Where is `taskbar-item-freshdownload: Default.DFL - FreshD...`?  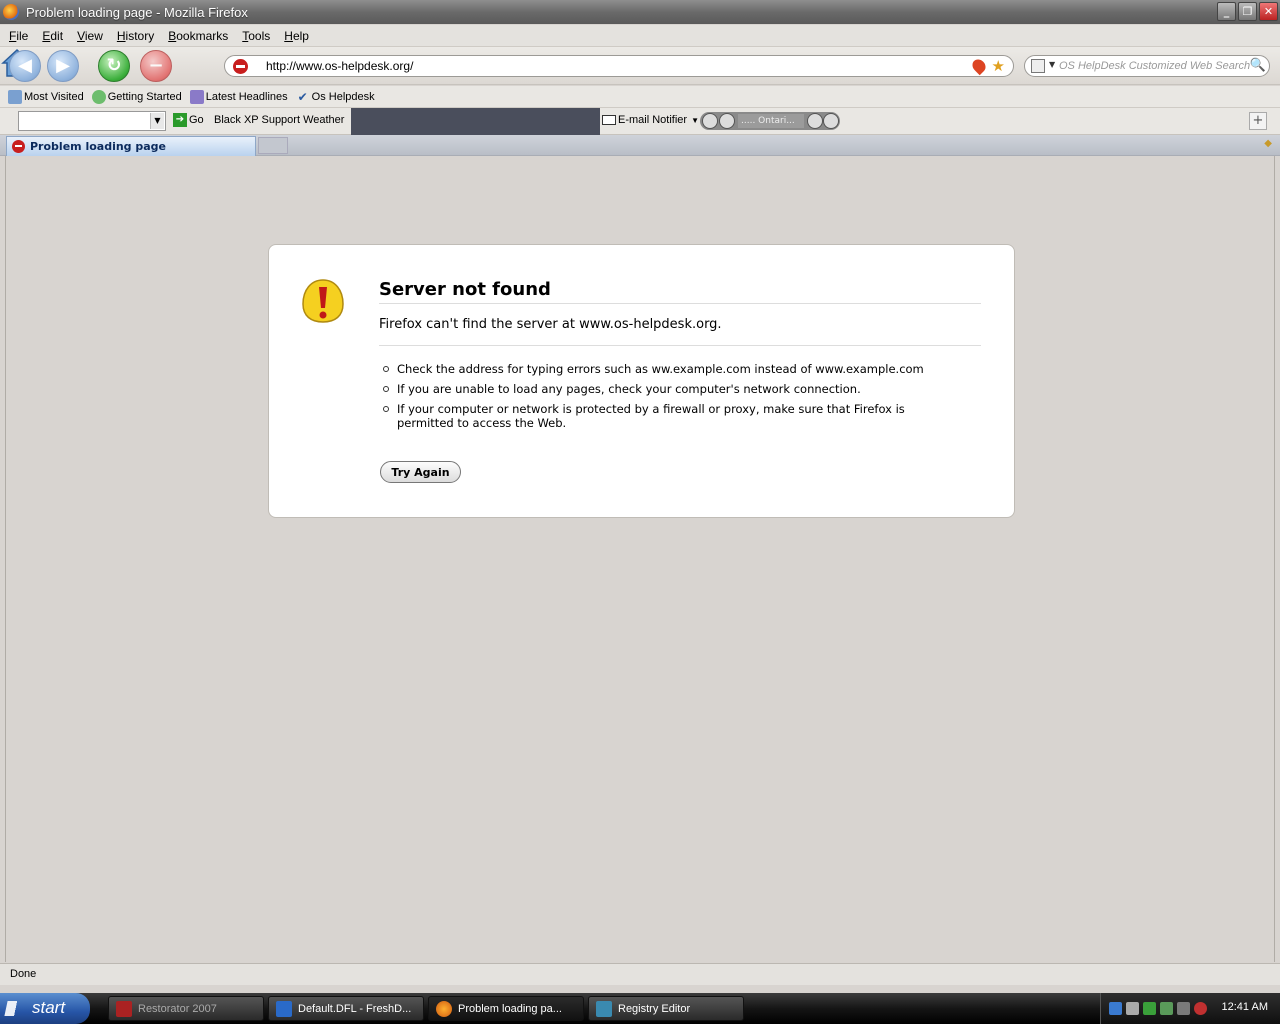
taskbar-item-freshdownload: Default.DFL - FreshD... is located at coordinates (346, 1008).